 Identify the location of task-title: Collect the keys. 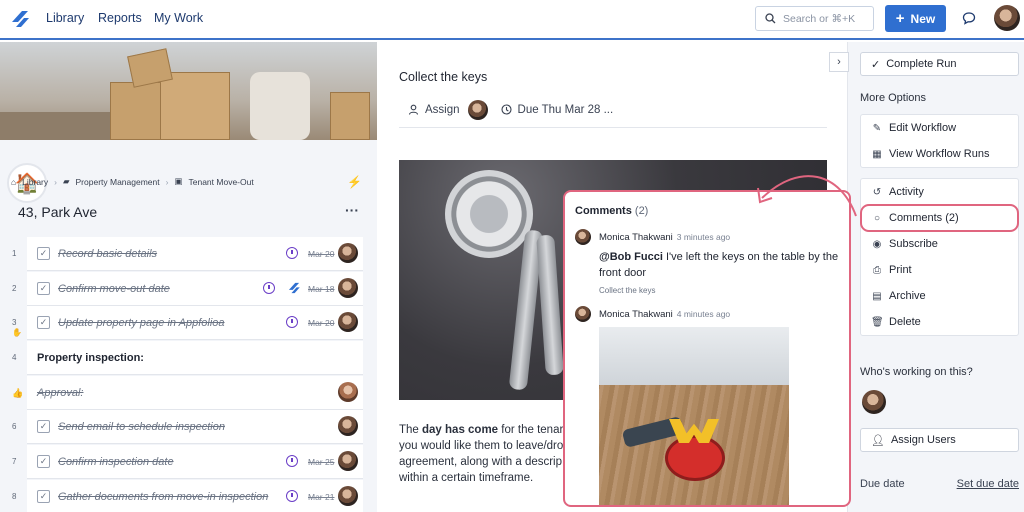
(443, 77).